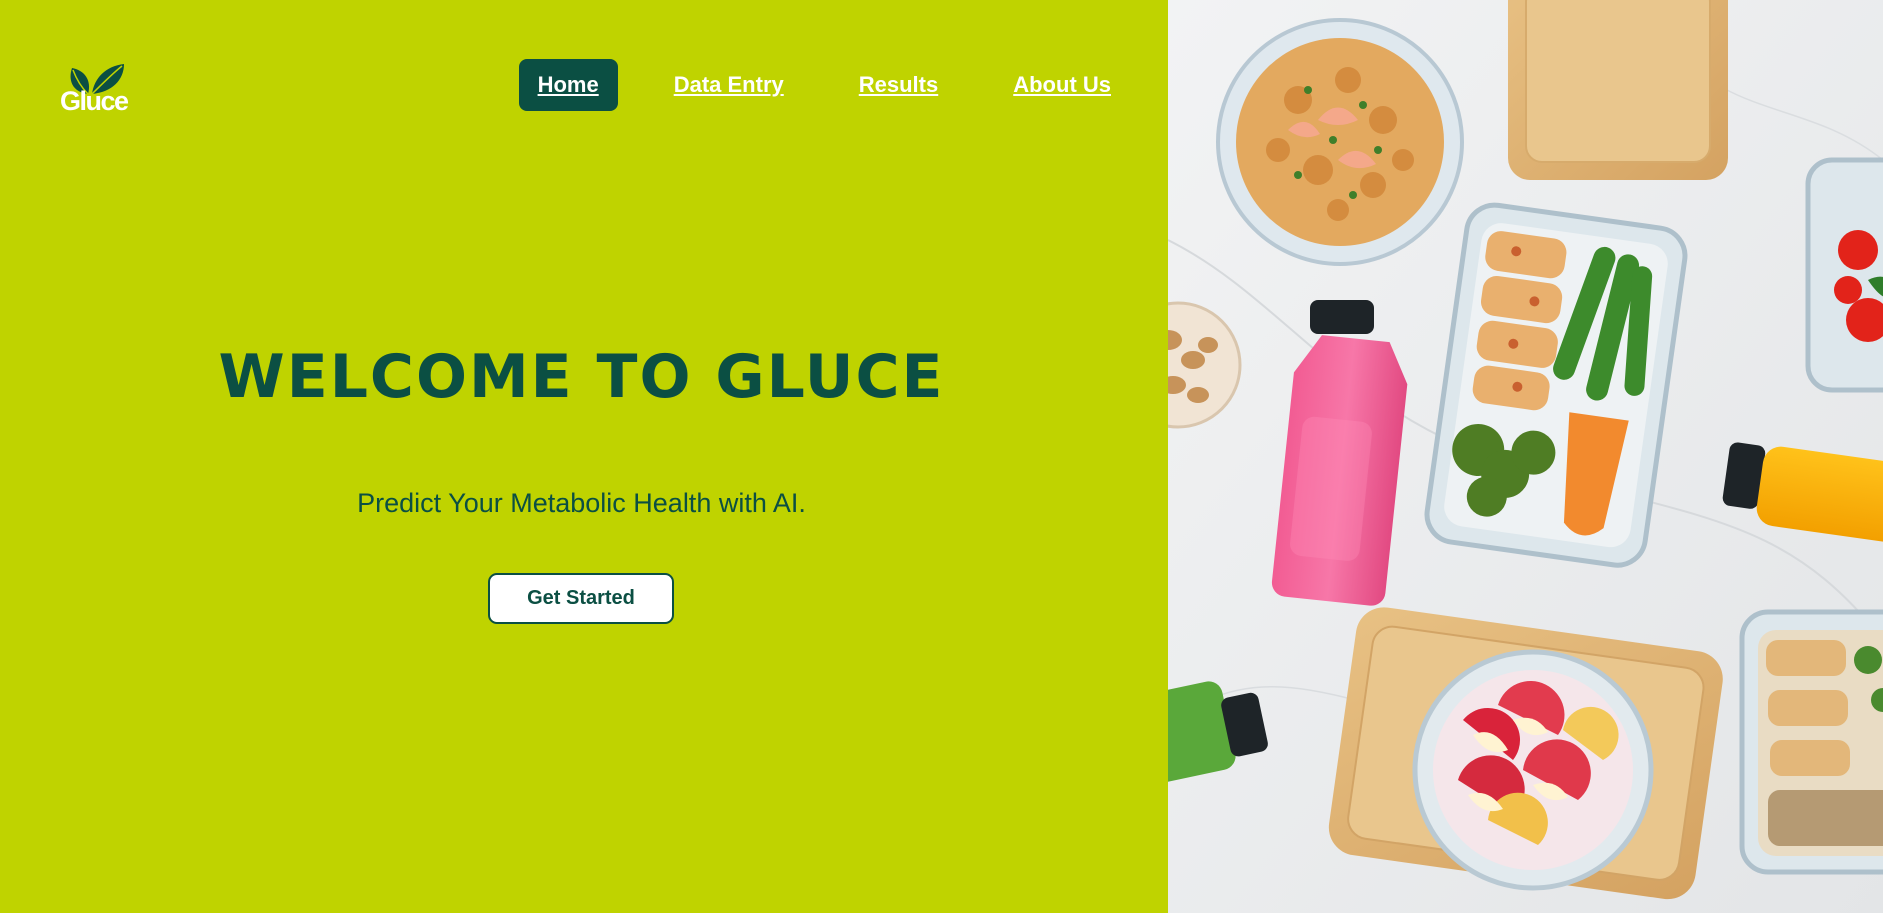 Image resolution: width=1883 pixels, height=913 pixels. What do you see at coordinates (581, 503) in the screenshot?
I see `hero-subtitle: Predict Your Metabolic Health with AI.` at bounding box center [581, 503].